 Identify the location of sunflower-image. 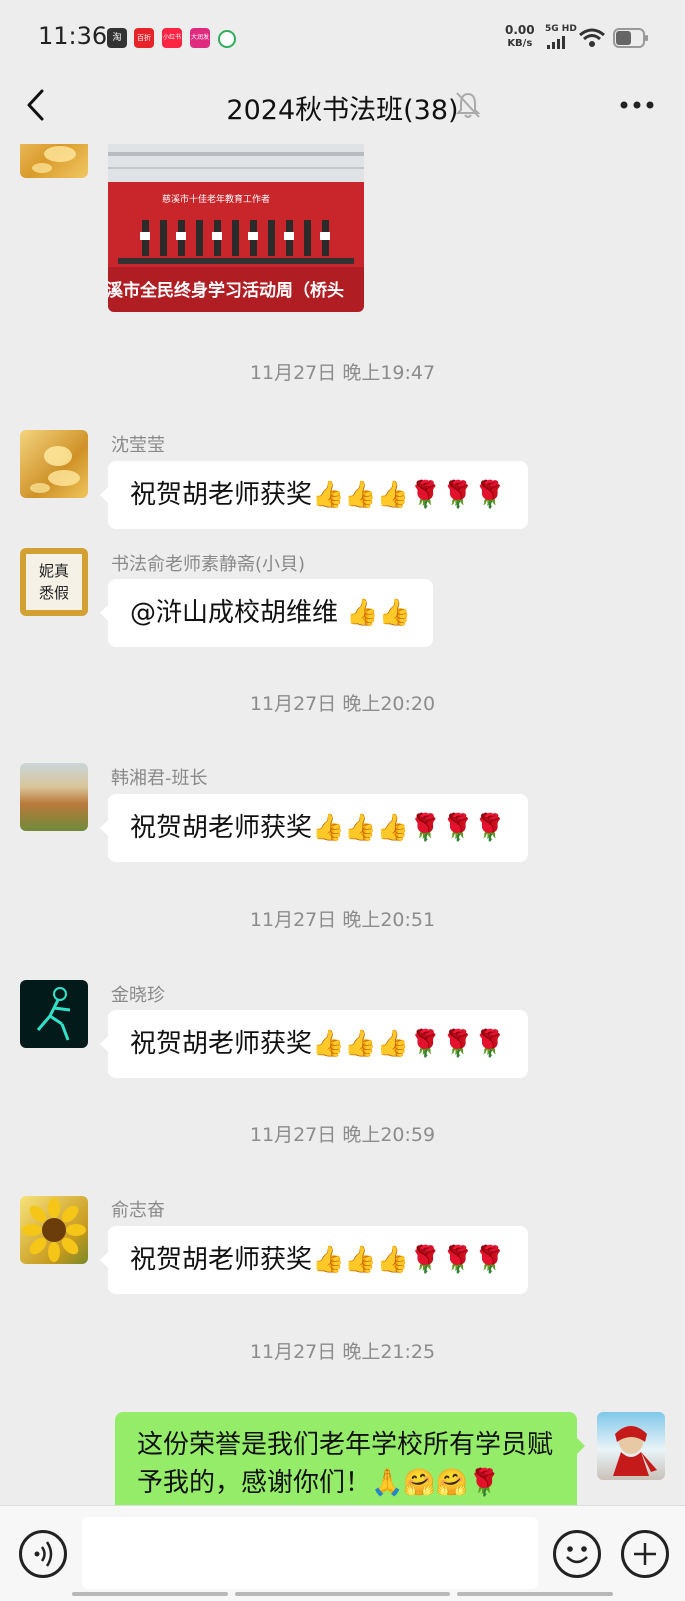
(54, 1230).